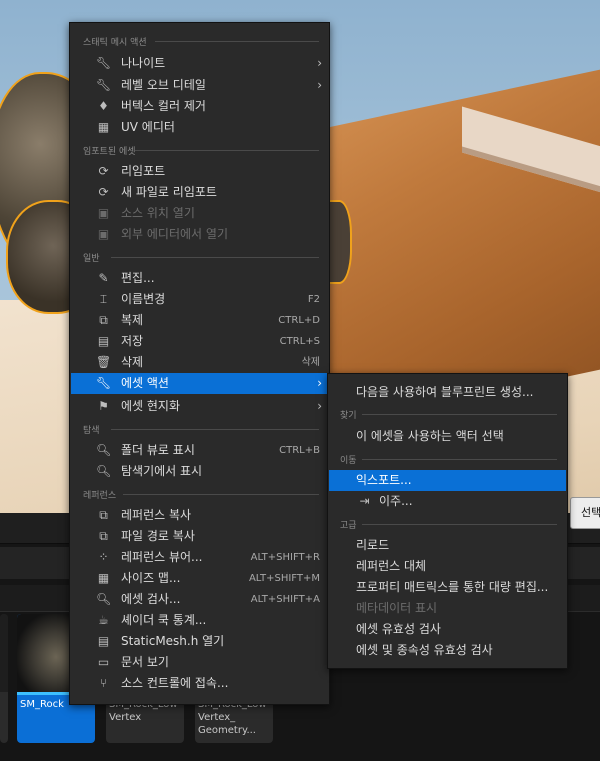 This screenshot has width=600, height=761. Describe the element at coordinates (397, 608) in the screenshot. I see `menu-item-show-metadata: 메타데이터 표시` at that location.